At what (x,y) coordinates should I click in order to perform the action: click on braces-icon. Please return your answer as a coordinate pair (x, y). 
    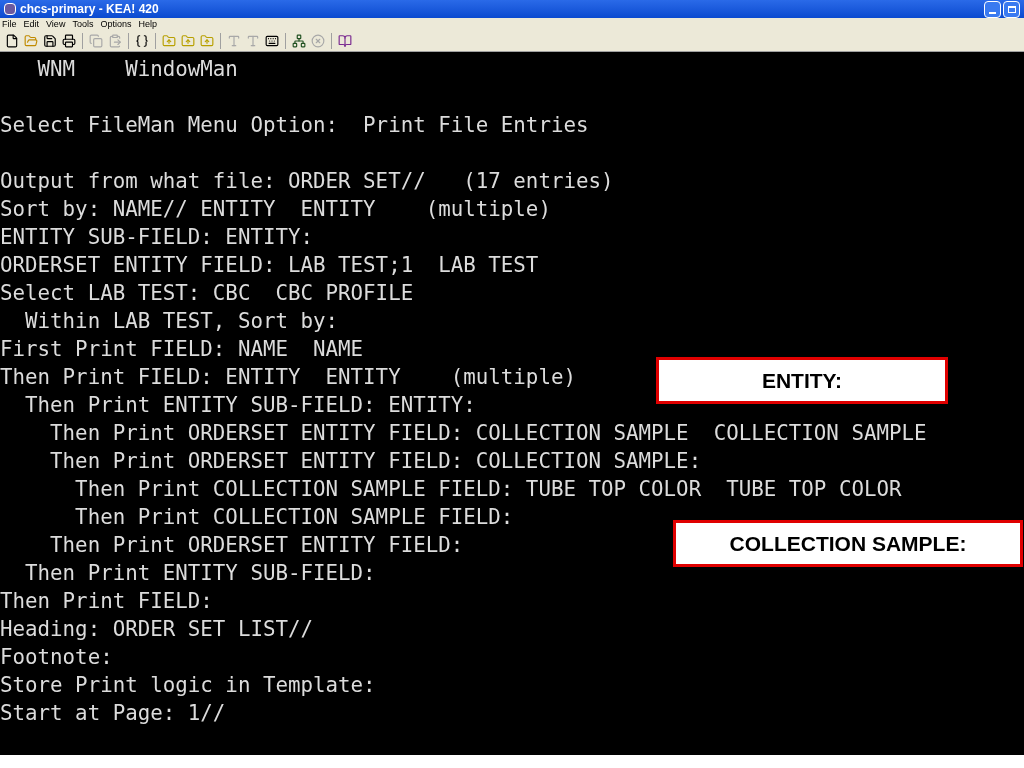
    Looking at the image, I should click on (142, 41).